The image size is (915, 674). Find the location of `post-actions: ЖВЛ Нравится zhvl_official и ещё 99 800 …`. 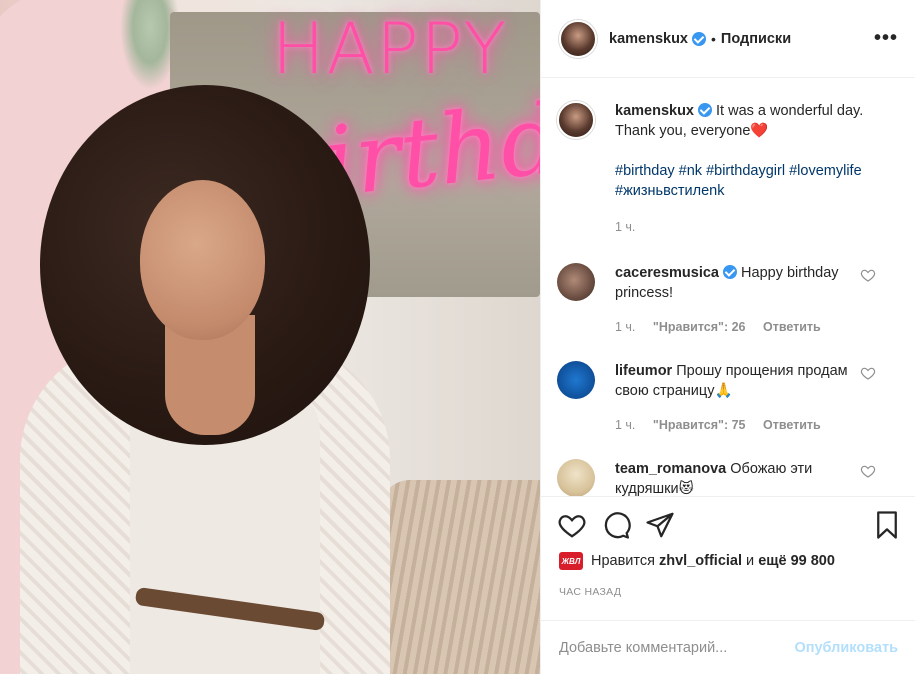

post-actions: ЖВЛ Нравится zhvl_official и ещё 99 800 … is located at coordinates (728, 586).